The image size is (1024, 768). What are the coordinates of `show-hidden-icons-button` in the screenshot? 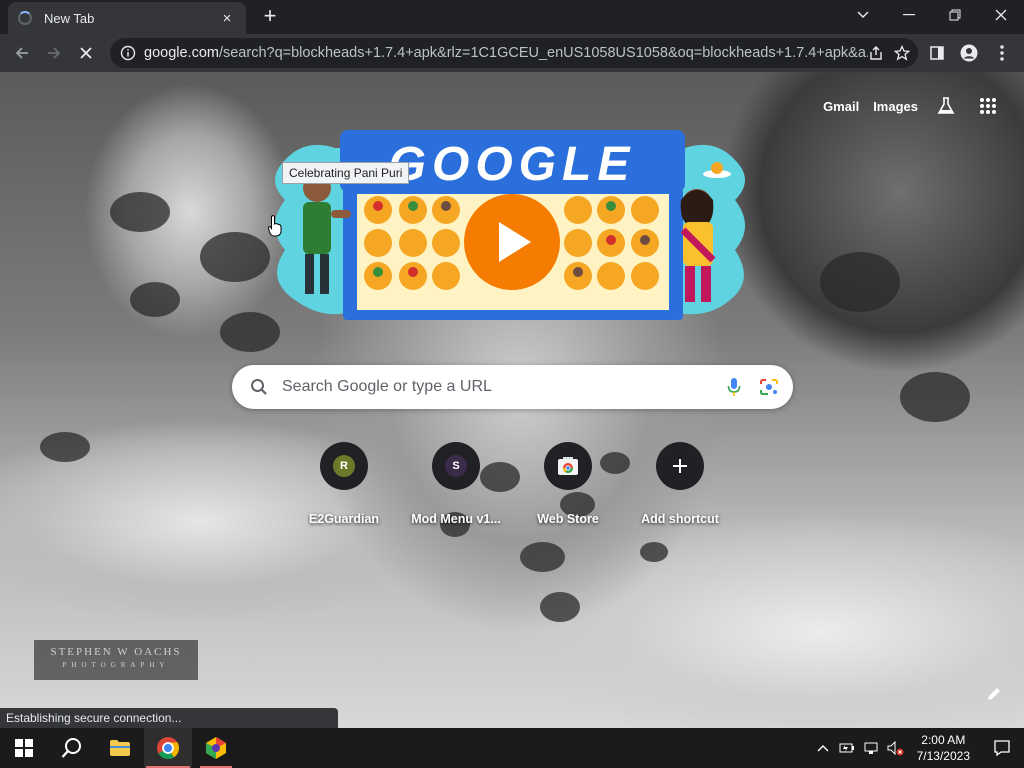 It's located at (823, 748).